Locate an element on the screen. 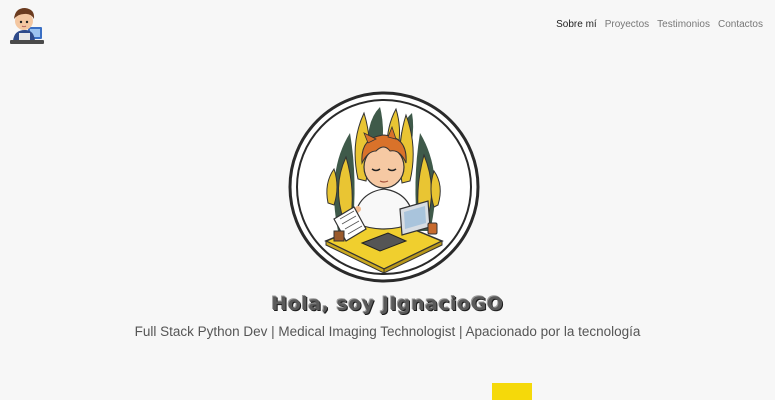 The image size is (775, 400). navbar: Sobre mí Proyectos Testimonios Contactos is located at coordinates (387, 26).